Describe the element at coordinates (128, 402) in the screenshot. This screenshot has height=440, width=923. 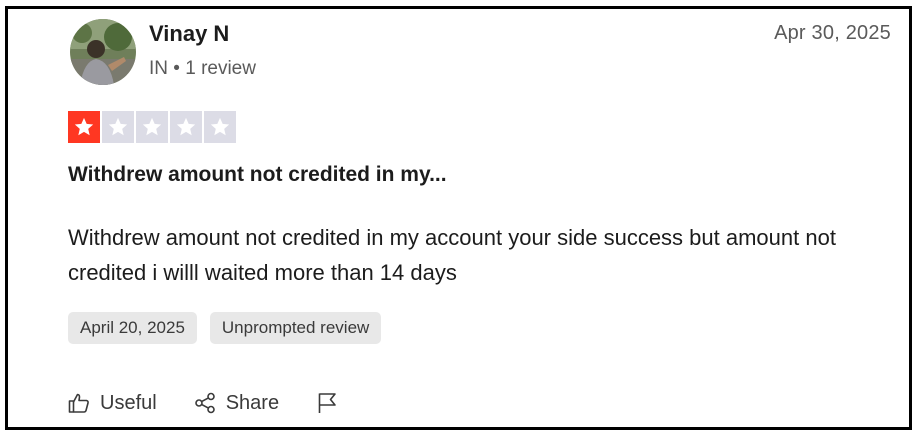
I see `useful-label: Useful` at that location.